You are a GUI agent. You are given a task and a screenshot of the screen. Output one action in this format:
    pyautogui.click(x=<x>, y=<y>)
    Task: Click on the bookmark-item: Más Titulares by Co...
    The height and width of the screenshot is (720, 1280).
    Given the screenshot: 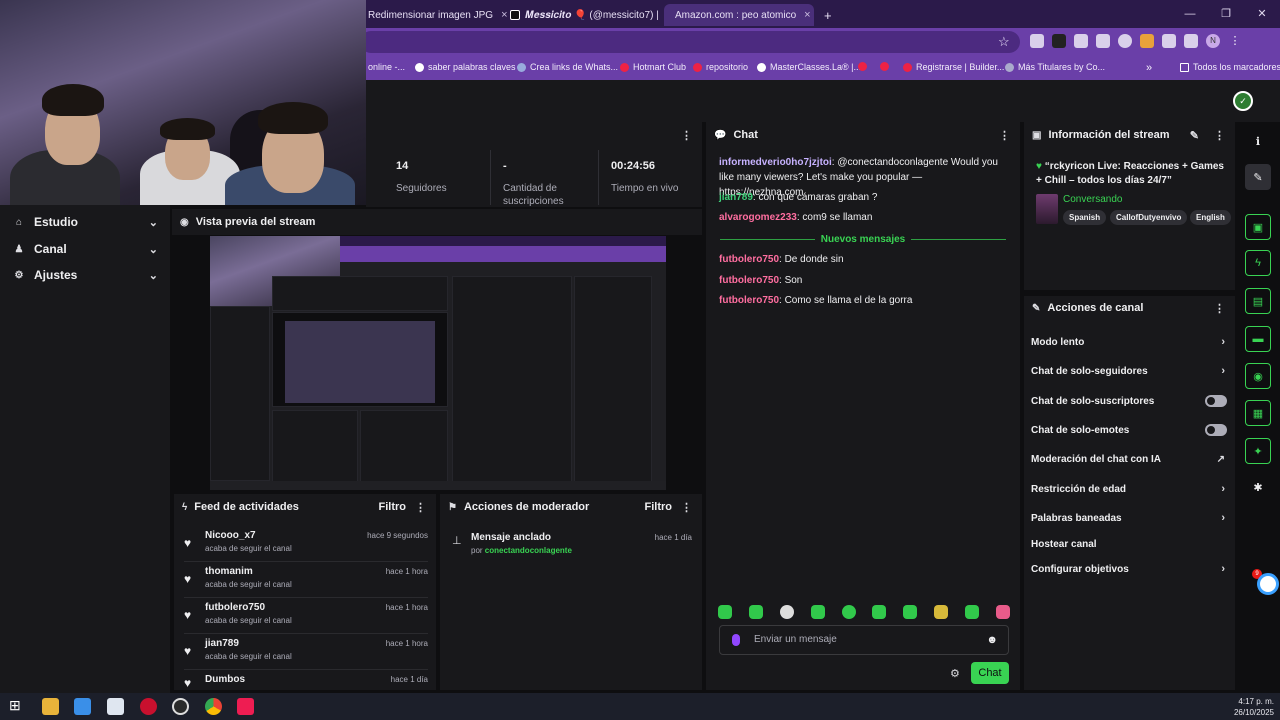 What is the action you would take?
    pyautogui.click(x=1055, y=67)
    